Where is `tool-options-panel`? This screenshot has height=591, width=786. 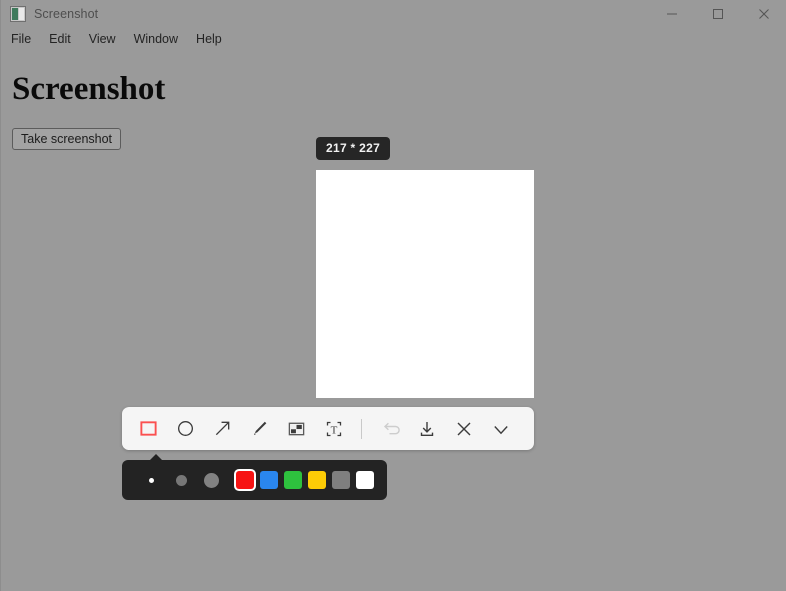
tool-options-panel is located at coordinates (254, 477).